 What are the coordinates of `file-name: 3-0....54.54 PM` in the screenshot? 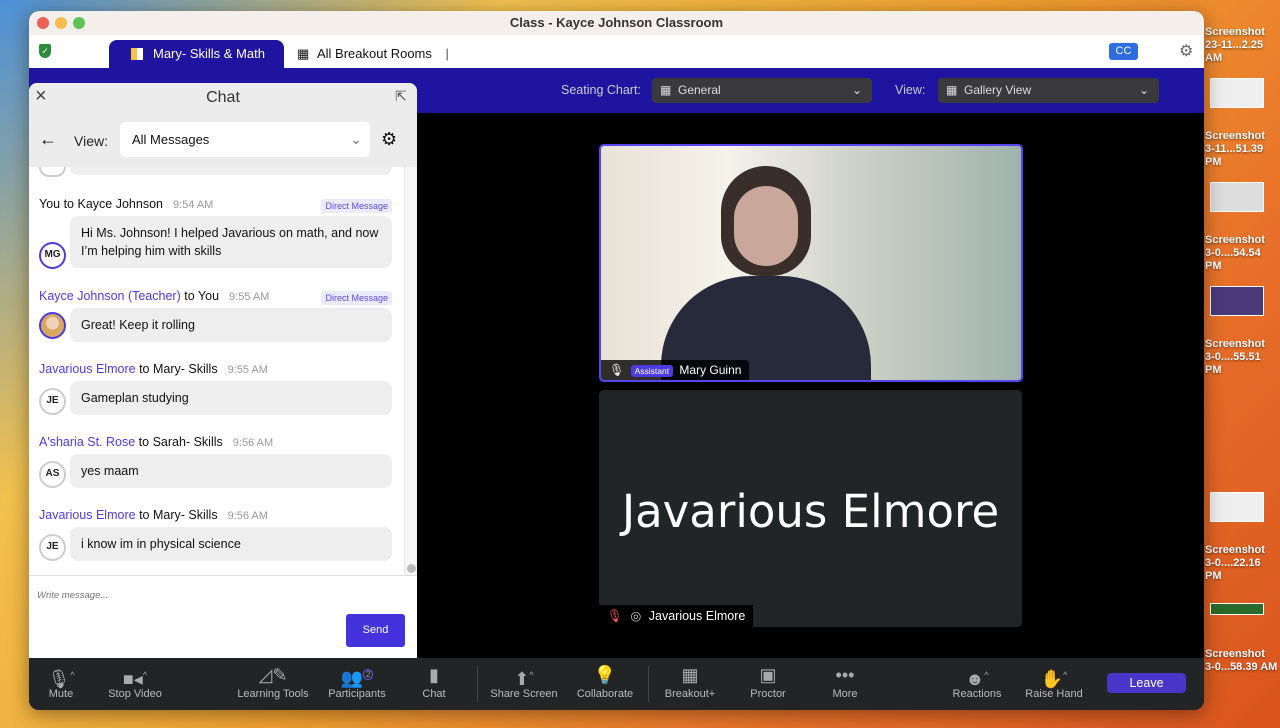 It's located at (1233, 259).